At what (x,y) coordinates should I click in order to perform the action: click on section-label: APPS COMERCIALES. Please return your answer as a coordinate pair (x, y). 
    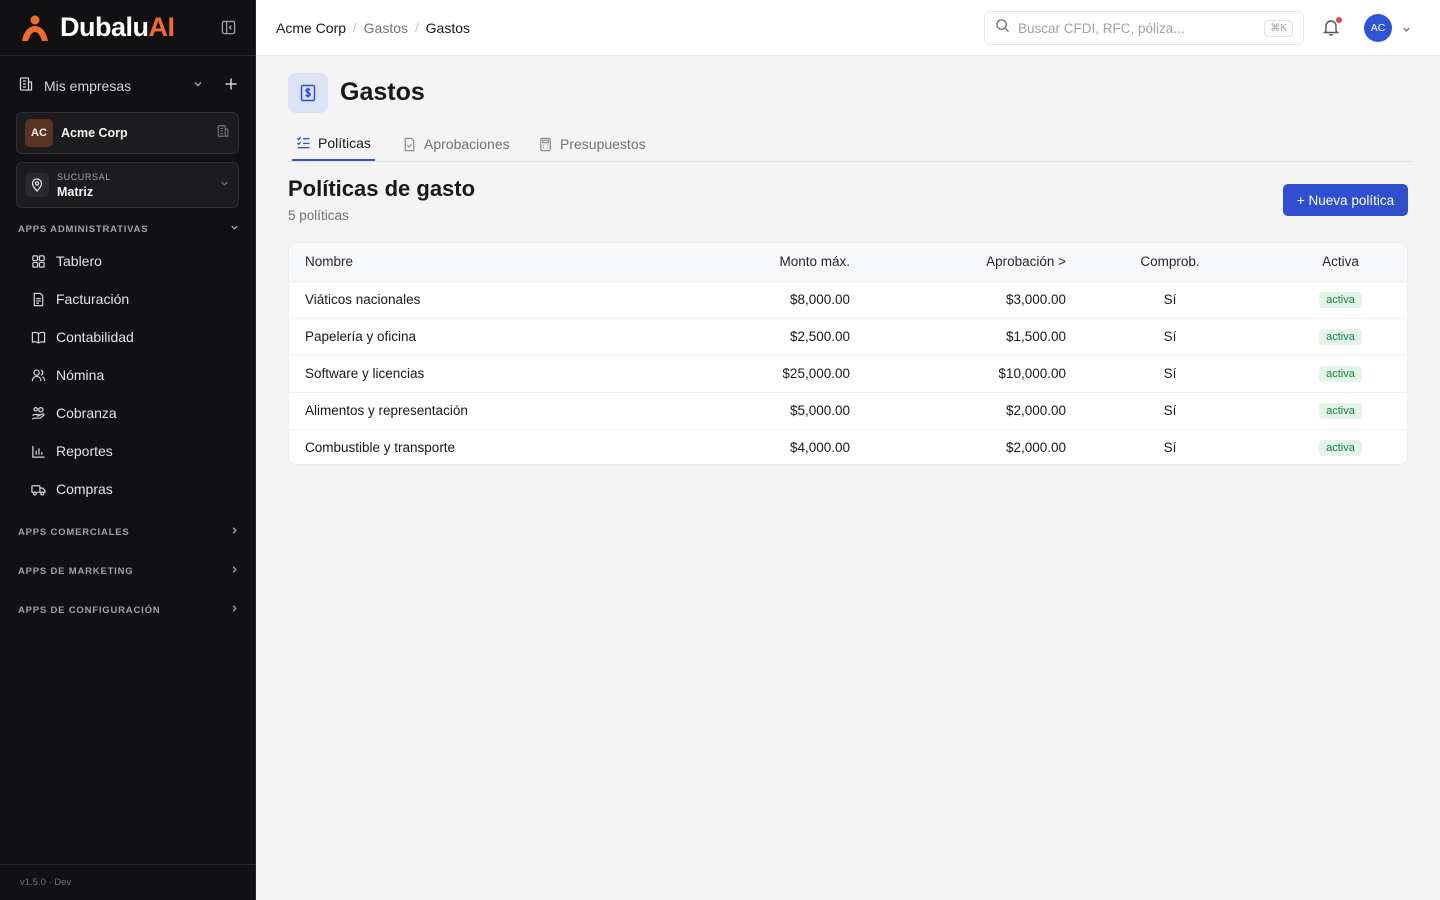
    Looking at the image, I should click on (74, 532).